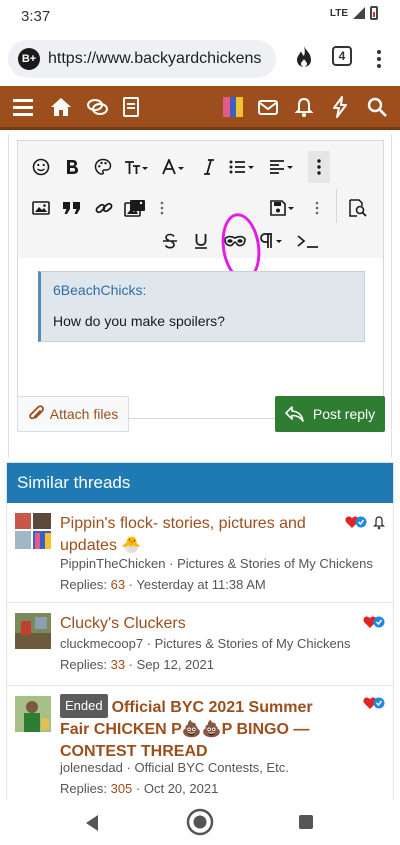  What do you see at coordinates (118, 584) in the screenshot?
I see `reply-count: 63` at bounding box center [118, 584].